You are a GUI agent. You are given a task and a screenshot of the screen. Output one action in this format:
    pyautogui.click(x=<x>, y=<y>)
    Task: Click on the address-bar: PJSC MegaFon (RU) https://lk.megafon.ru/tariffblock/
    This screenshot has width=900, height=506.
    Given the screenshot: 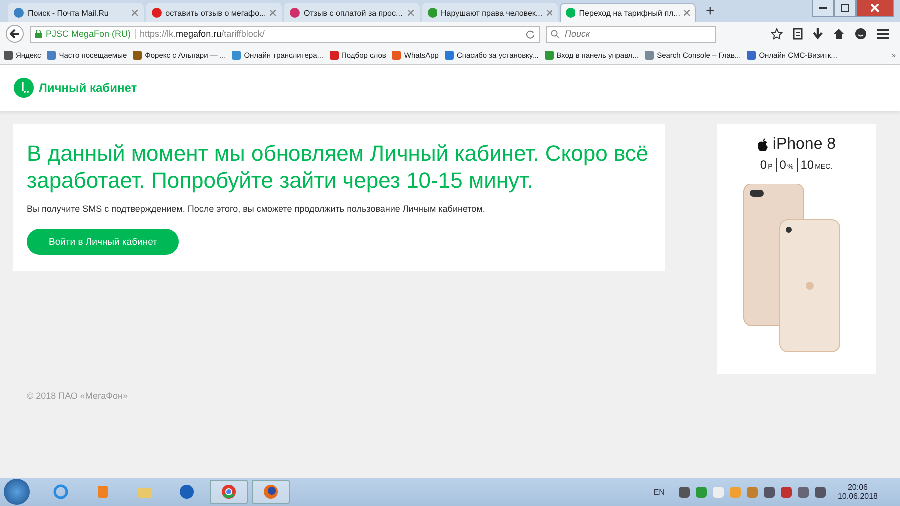 What is the action you would take?
    pyautogui.click(x=285, y=34)
    